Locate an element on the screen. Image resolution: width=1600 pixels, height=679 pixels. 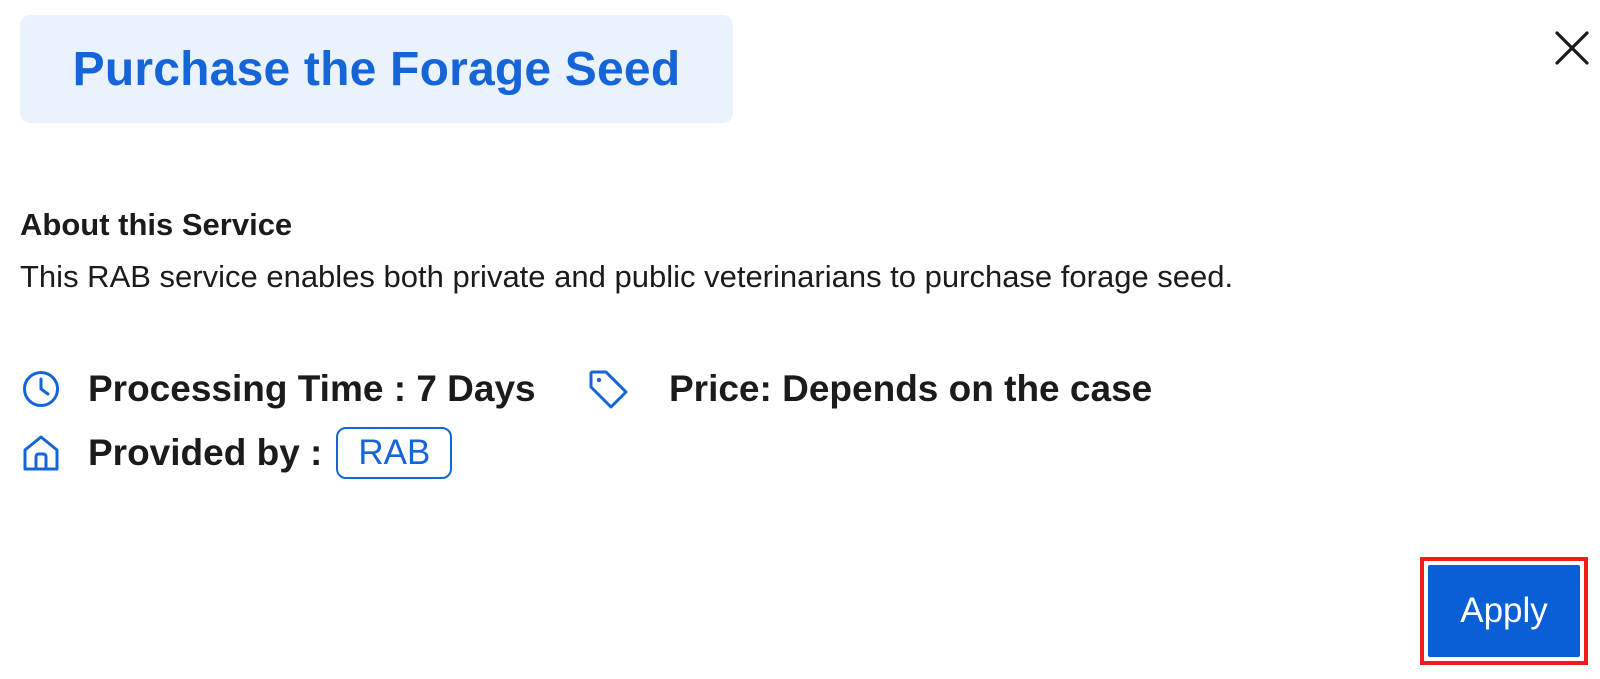
processing-time-row: Processing Time : 7 Days is located at coordinates (278, 389).